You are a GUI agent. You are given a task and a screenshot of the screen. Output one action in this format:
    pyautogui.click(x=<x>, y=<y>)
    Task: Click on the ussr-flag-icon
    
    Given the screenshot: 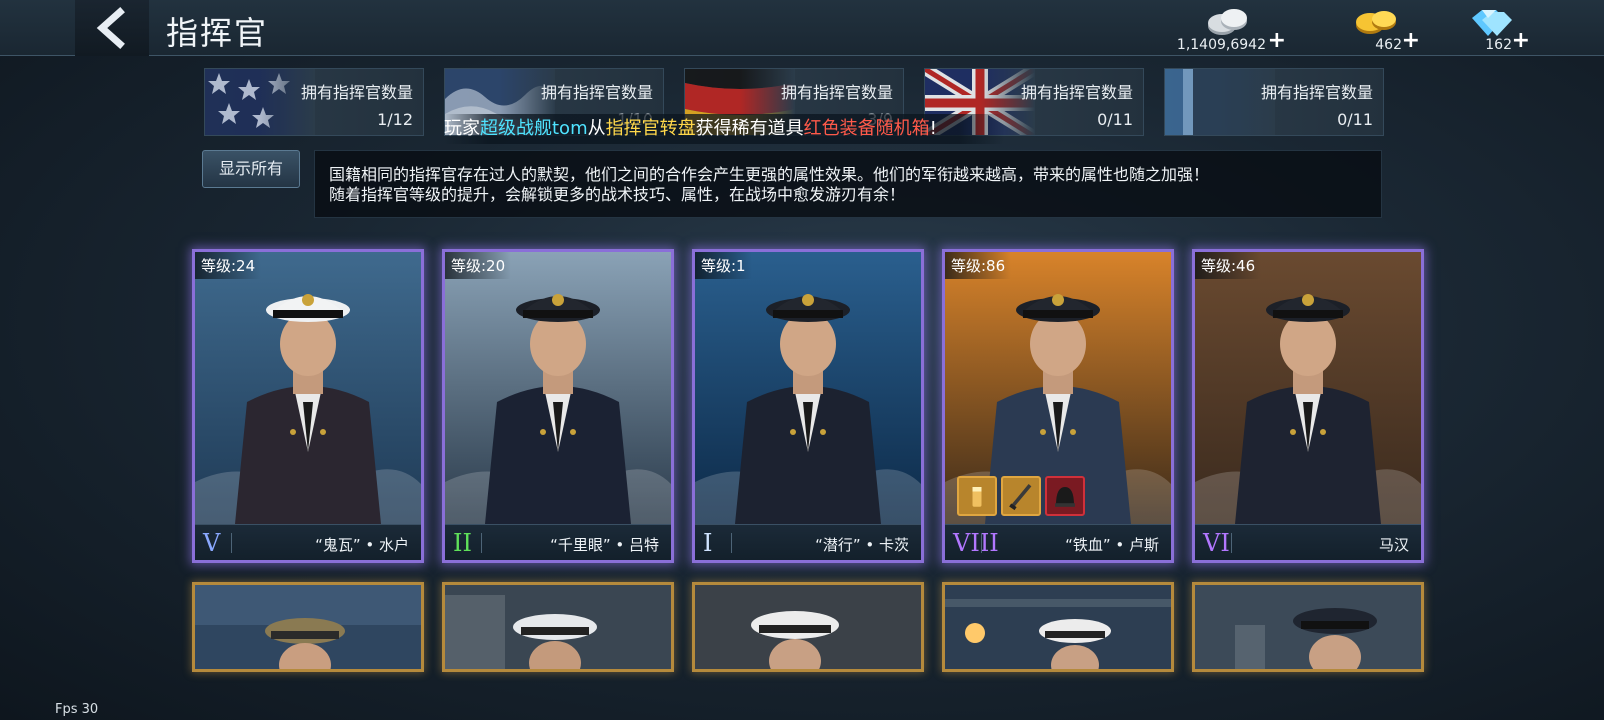 What is the action you would take?
    pyautogui.click(x=1220, y=102)
    